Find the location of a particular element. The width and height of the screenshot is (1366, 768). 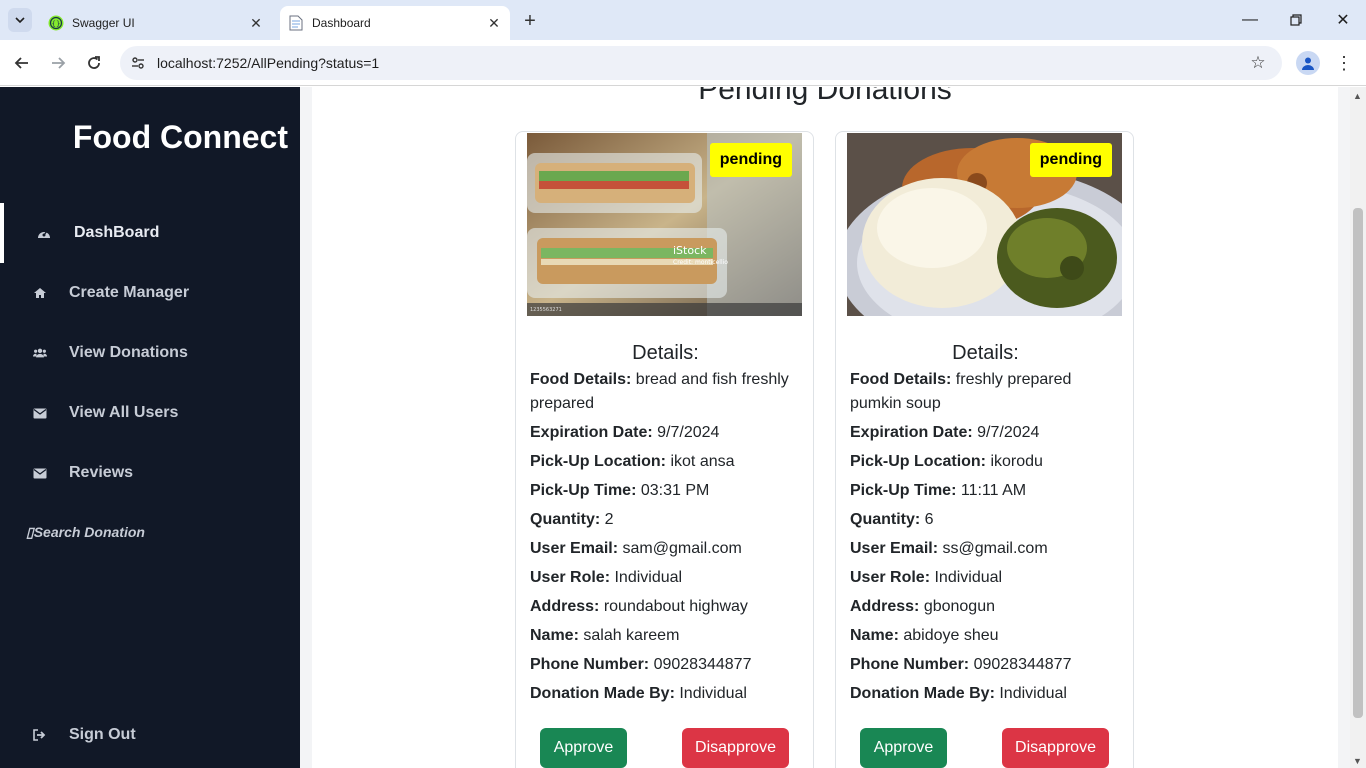

sidebar-item-view-all-users: View All Users is located at coordinates (150, 413).